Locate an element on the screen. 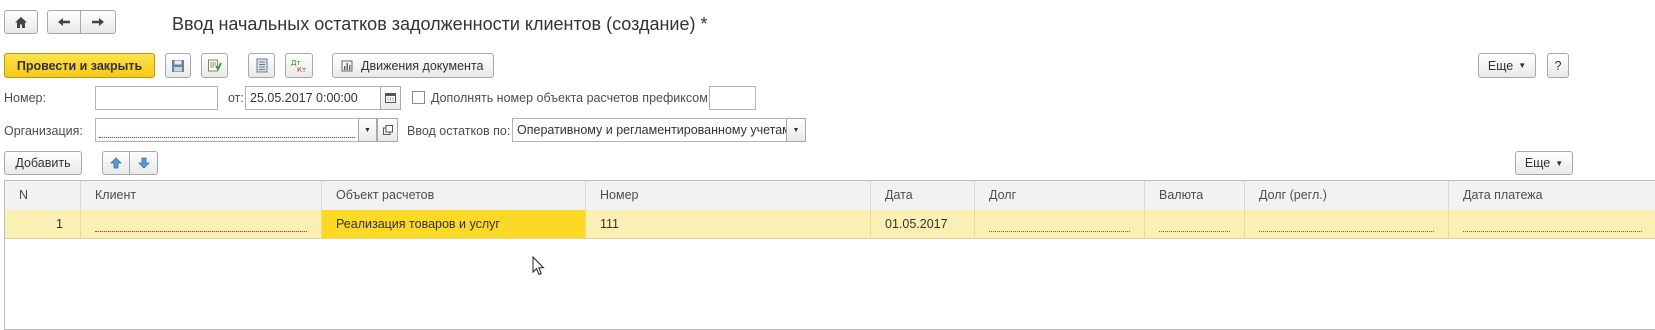 This screenshot has height=330, width=1655. table-more-button: Еще ▼ is located at coordinates (1544, 163).